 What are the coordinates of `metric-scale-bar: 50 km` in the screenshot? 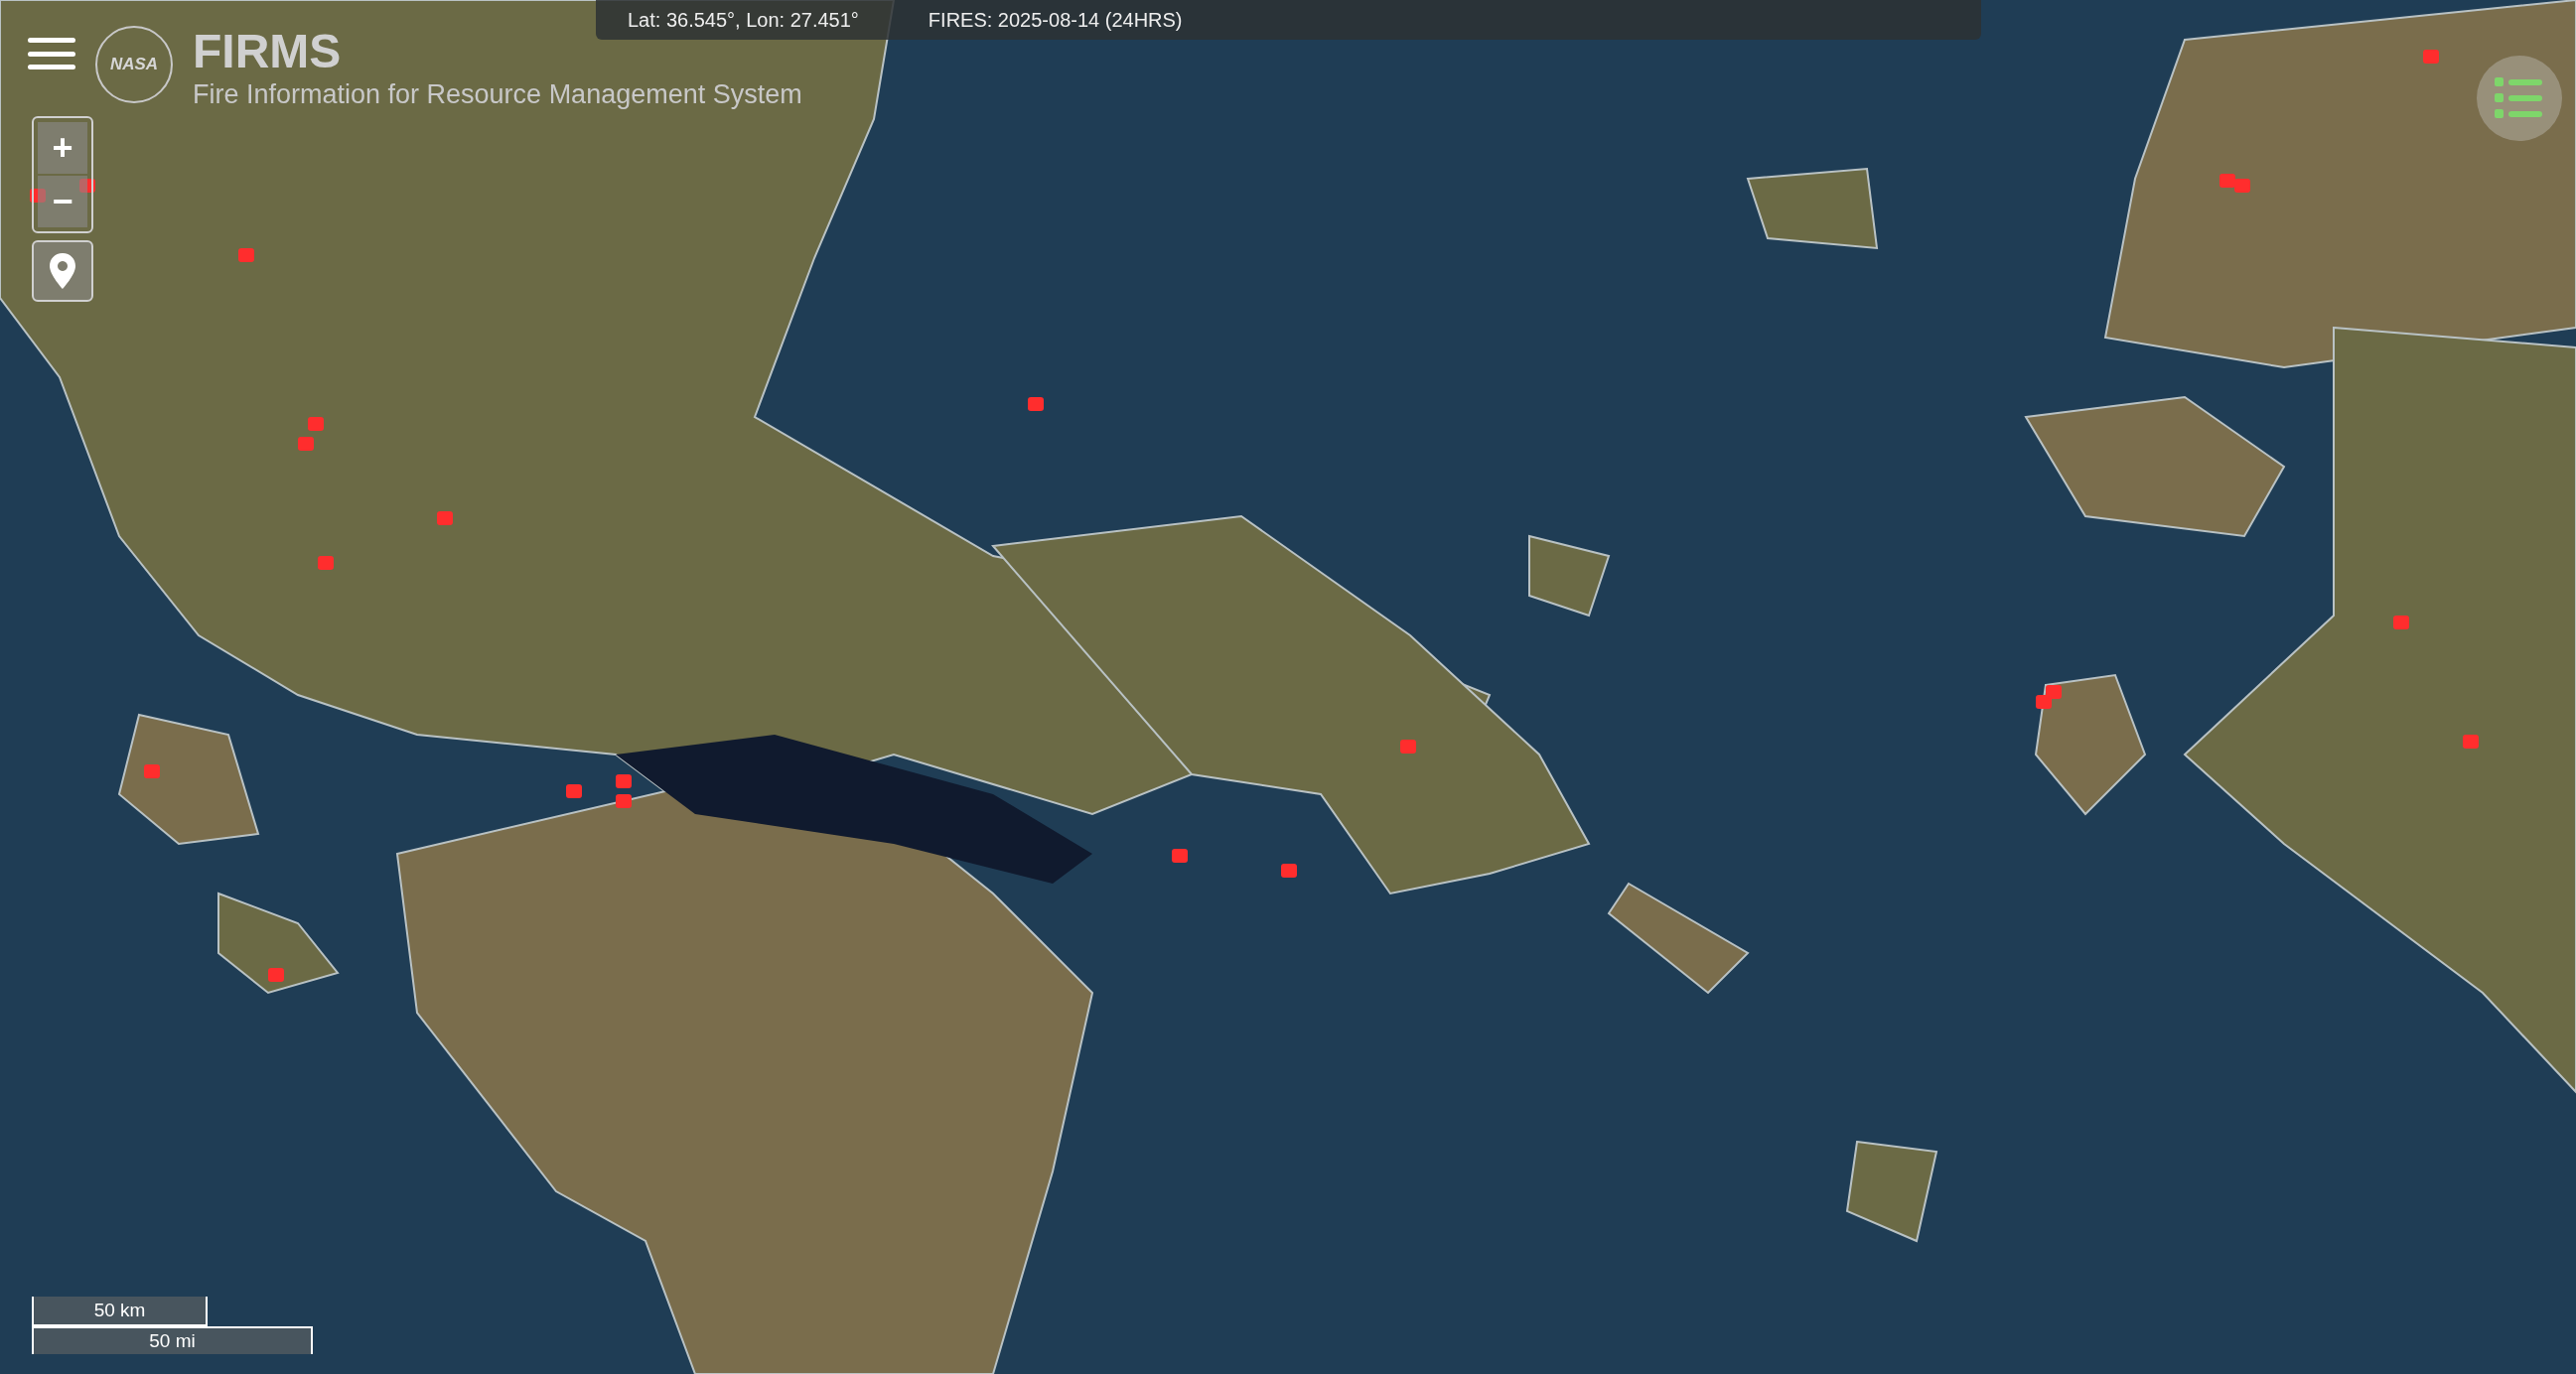 It's located at (120, 1311).